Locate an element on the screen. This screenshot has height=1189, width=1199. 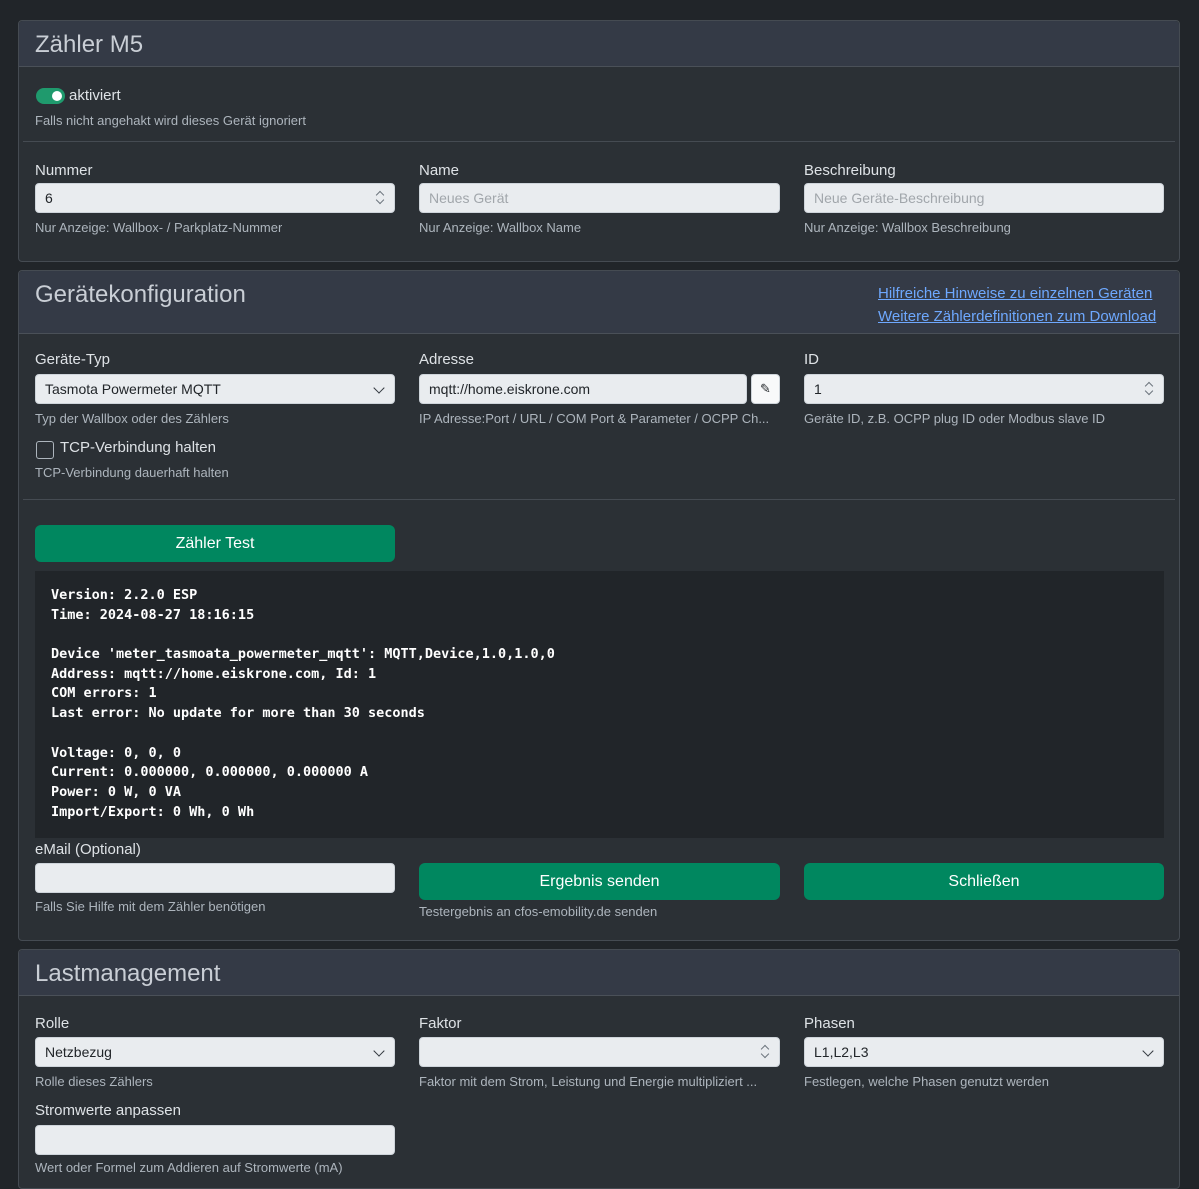
phasen-value: L1,L2,L3 is located at coordinates (841, 1052).